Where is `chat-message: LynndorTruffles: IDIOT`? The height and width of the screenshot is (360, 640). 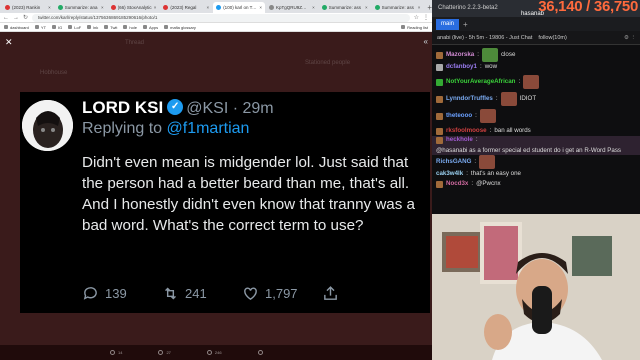 chat-message: LynndorTruffles: IDIOT is located at coordinates (536, 99).